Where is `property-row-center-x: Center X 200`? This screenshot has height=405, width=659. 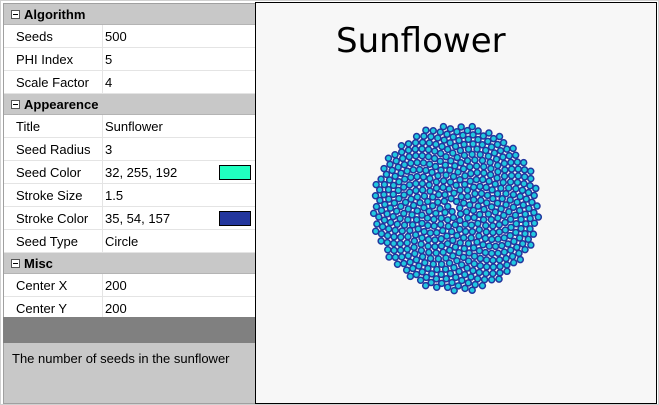
property-row-center-x: Center X 200 is located at coordinates (129, 285).